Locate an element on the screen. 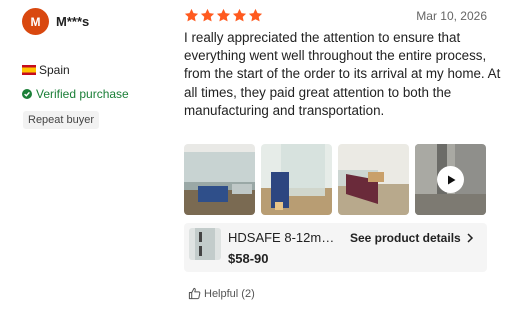  review-date: Mar 10, 2026 is located at coordinates (451, 16).